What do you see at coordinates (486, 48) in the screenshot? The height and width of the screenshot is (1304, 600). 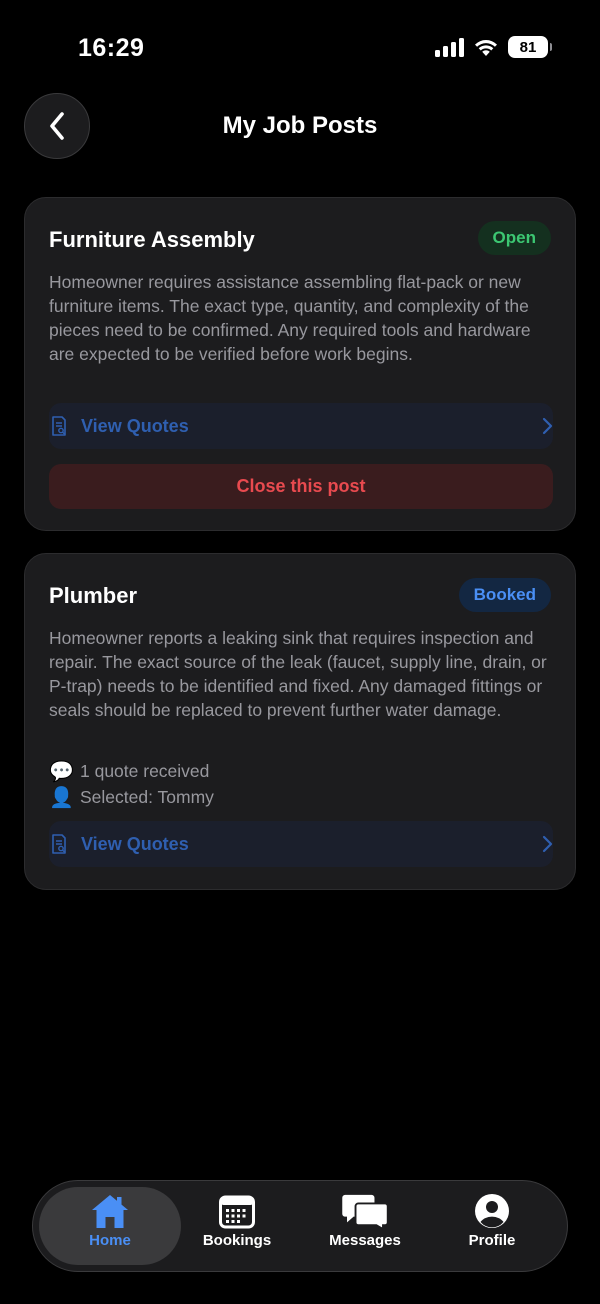 I see `wifi-icon` at bounding box center [486, 48].